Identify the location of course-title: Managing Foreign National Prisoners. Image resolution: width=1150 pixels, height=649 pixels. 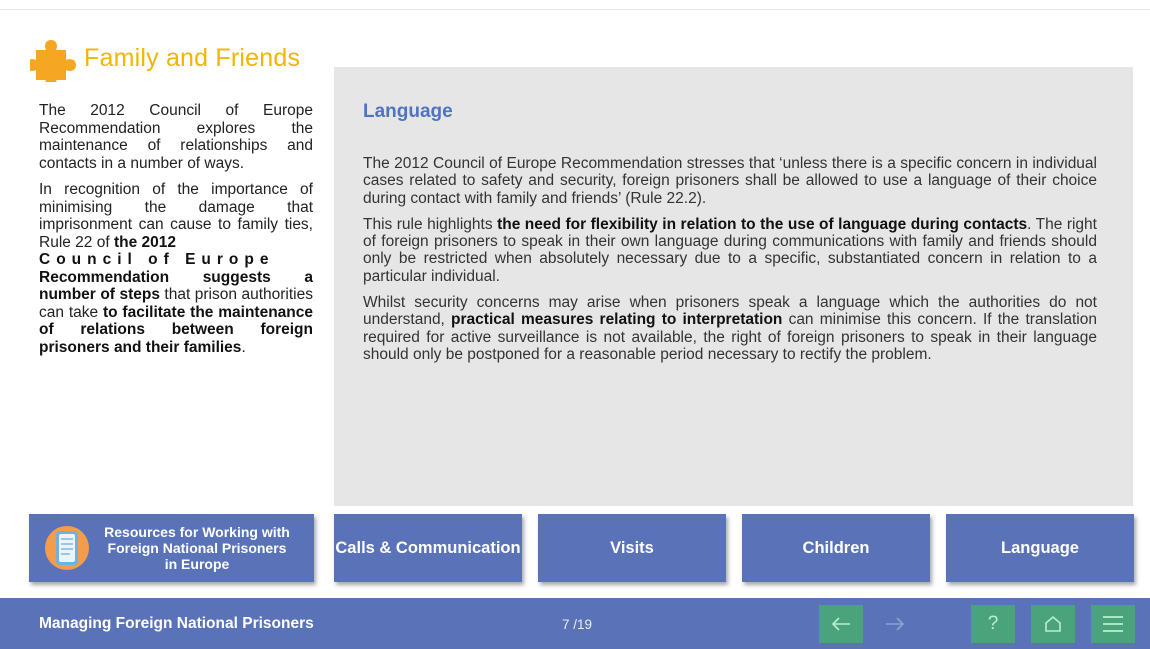
(176, 623).